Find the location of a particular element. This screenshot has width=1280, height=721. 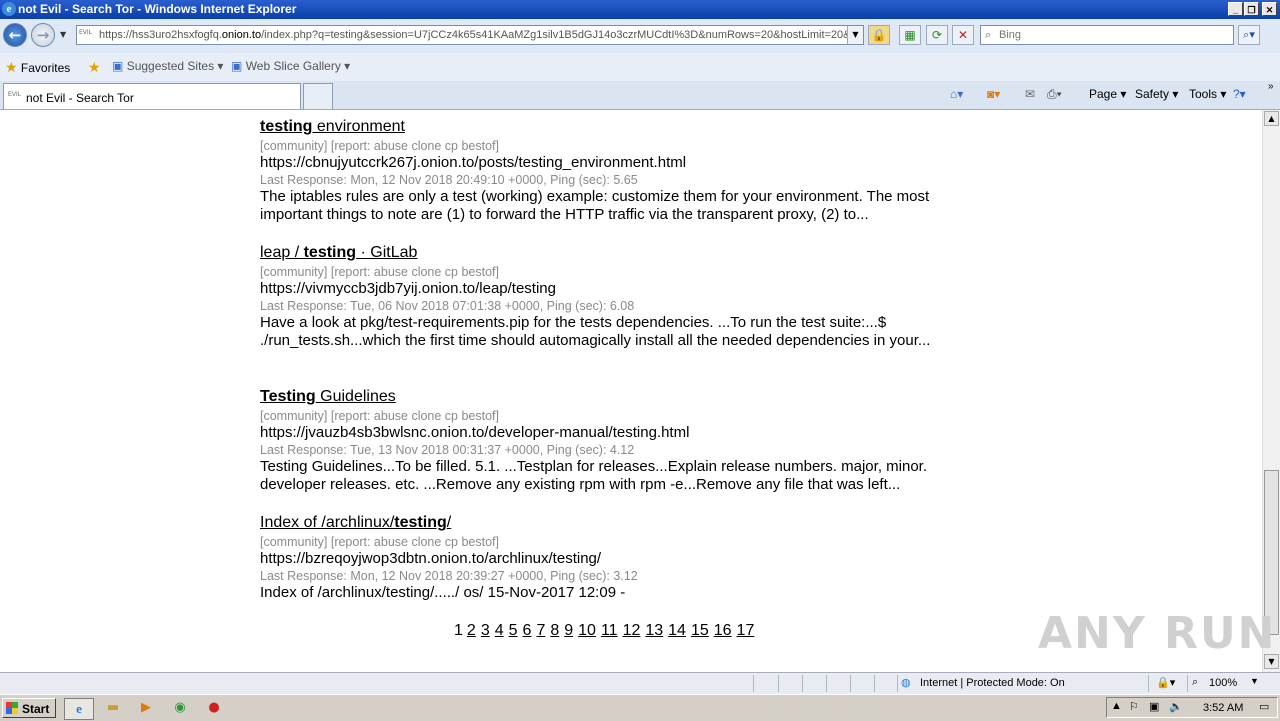

search-input is located at coordinates (1114, 35).